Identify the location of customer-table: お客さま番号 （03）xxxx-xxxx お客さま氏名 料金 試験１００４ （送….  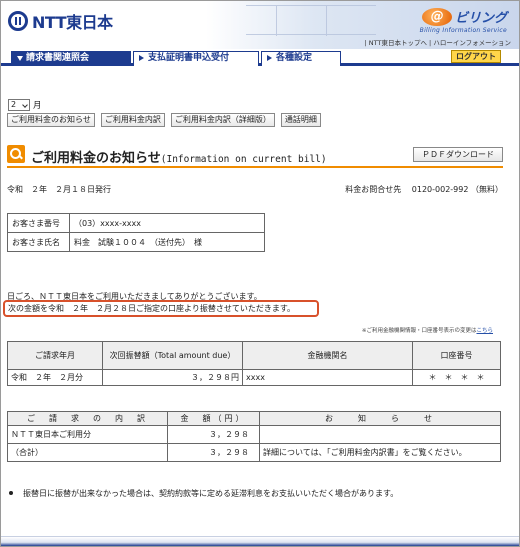
(136, 232).